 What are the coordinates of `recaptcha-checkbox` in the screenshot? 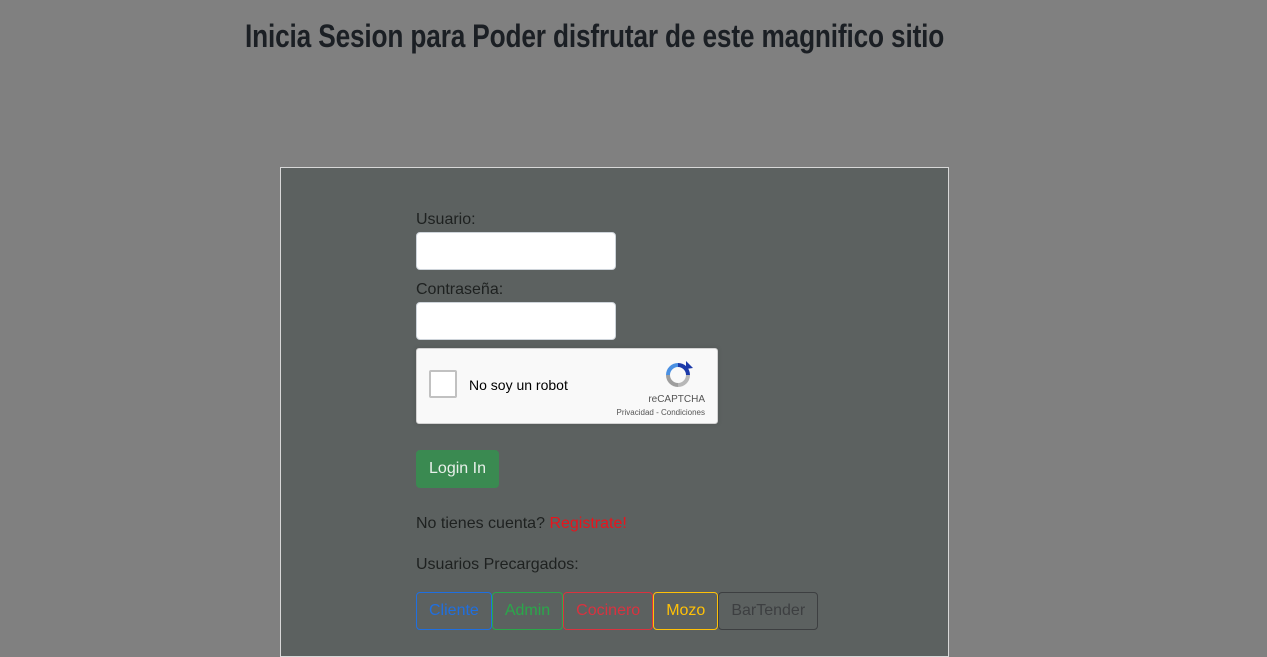 It's located at (443, 384).